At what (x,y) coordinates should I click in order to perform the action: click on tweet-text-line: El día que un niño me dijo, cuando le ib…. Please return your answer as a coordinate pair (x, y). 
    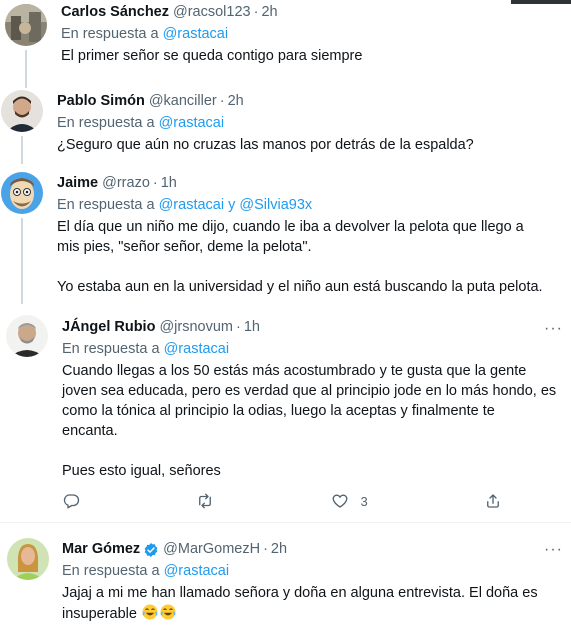
    Looking at the image, I should click on (290, 227).